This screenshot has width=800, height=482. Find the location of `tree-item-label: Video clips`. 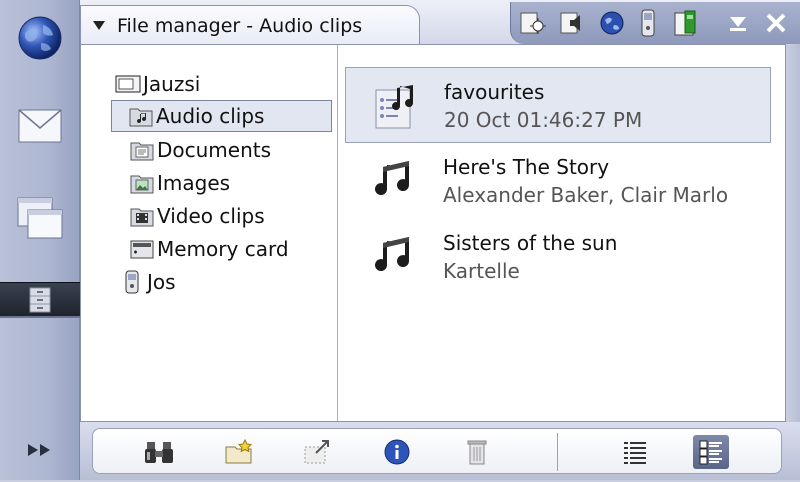

tree-item-label: Video clips is located at coordinates (211, 216).